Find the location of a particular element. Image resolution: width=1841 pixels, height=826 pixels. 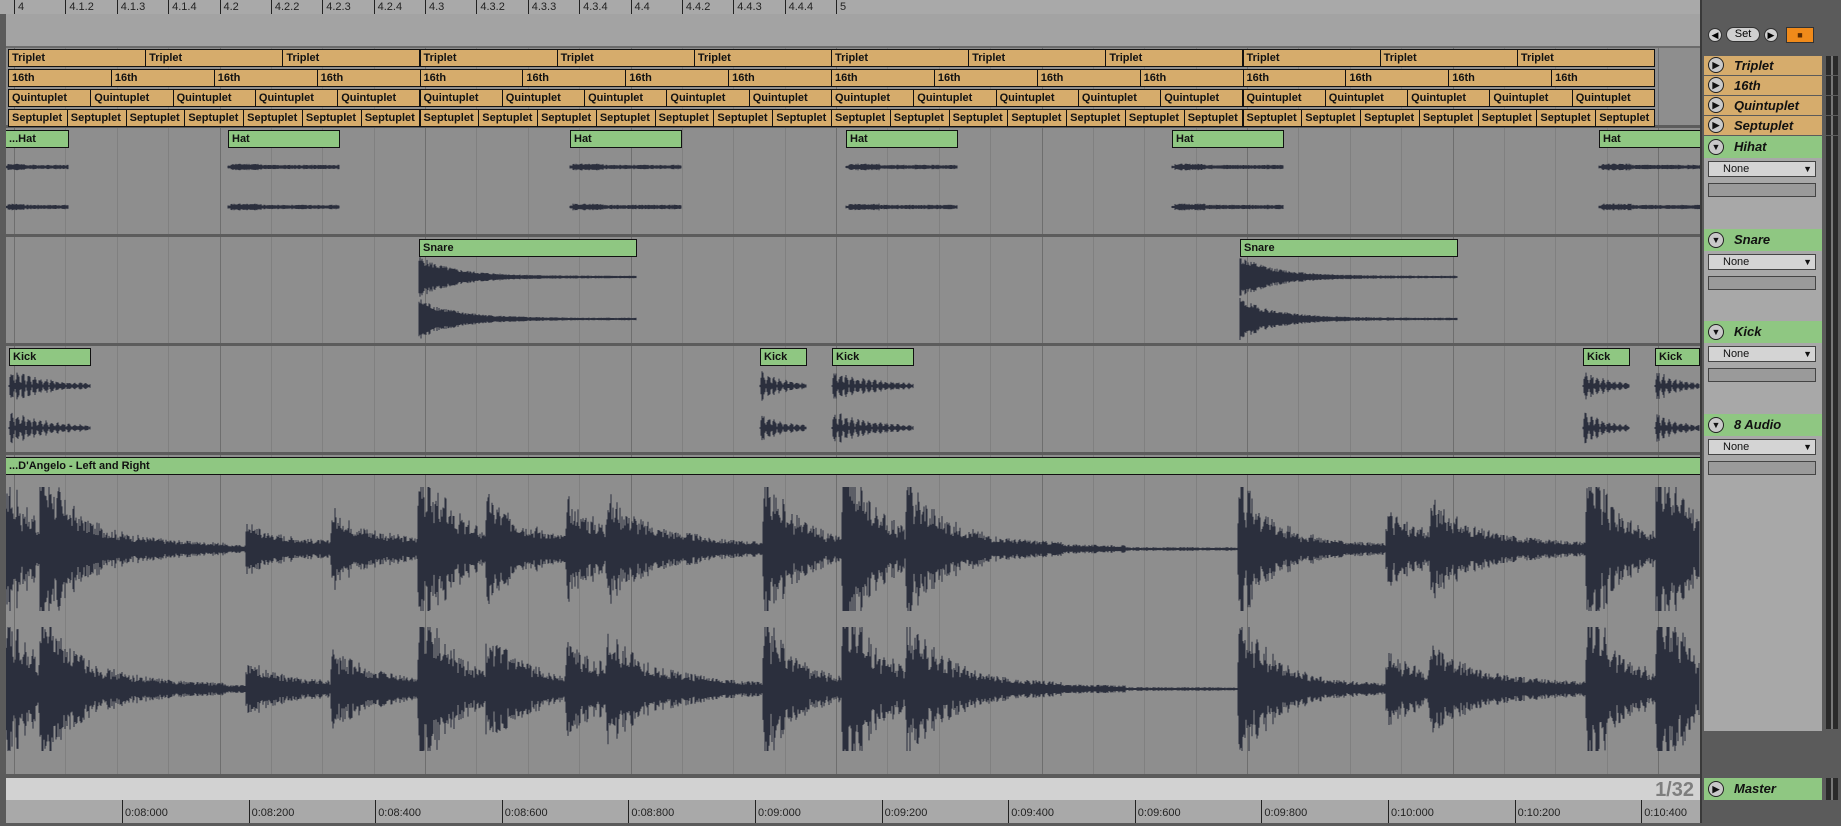

track-header-snare: ▼ Snare is located at coordinates (1763, 240).